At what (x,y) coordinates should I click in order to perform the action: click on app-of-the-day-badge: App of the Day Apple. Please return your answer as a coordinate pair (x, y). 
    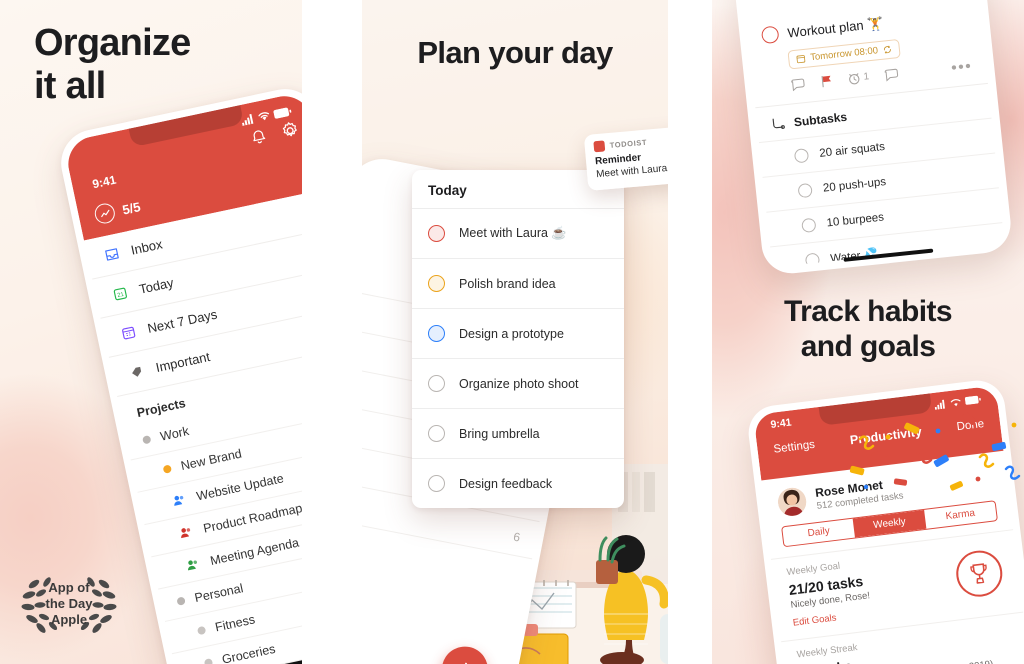
    Looking at the image, I should click on (69, 604).